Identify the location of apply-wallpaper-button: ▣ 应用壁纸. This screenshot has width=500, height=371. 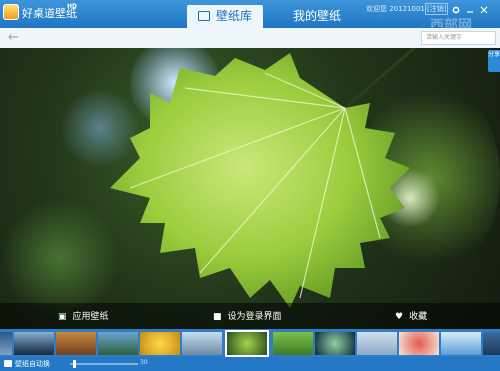
(83, 315).